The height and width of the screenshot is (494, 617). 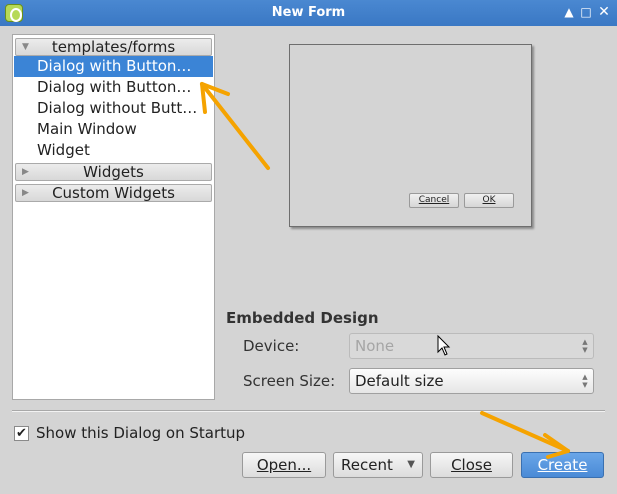 I want to click on expand-arrow-icon: ▼, so click(x=25, y=47).